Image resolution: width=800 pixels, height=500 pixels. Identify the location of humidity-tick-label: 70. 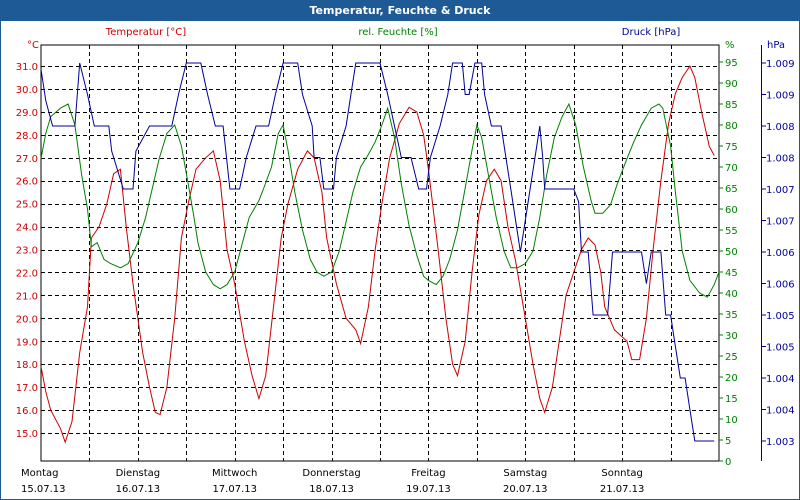
(731, 168).